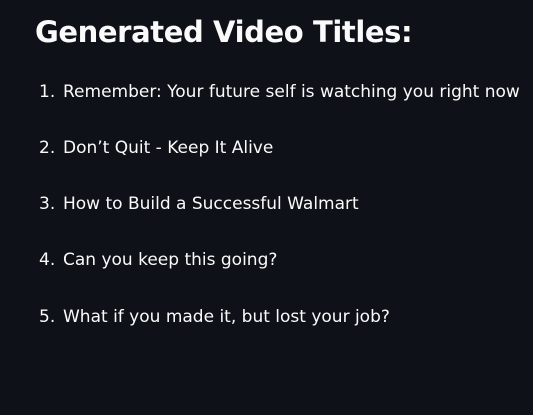  Describe the element at coordinates (170, 260) in the screenshot. I see `list-item-text: Can you keep this going?` at that location.